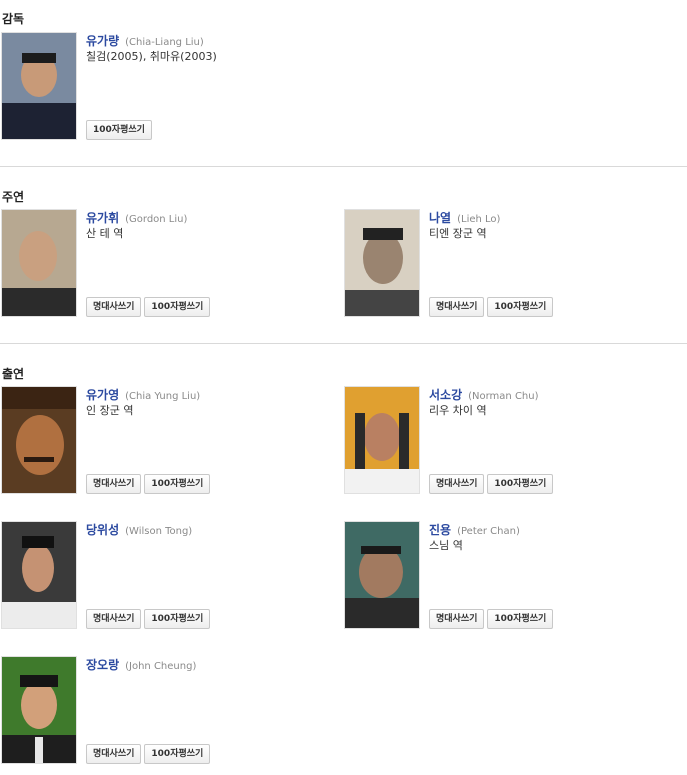 This screenshot has height=775, width=687. I want to click on person-card-supporting-1: 유가영 (Chia Yung Liu) 인 장군 역 명대사쓰기 100자평쓰기, so click(151, 440).